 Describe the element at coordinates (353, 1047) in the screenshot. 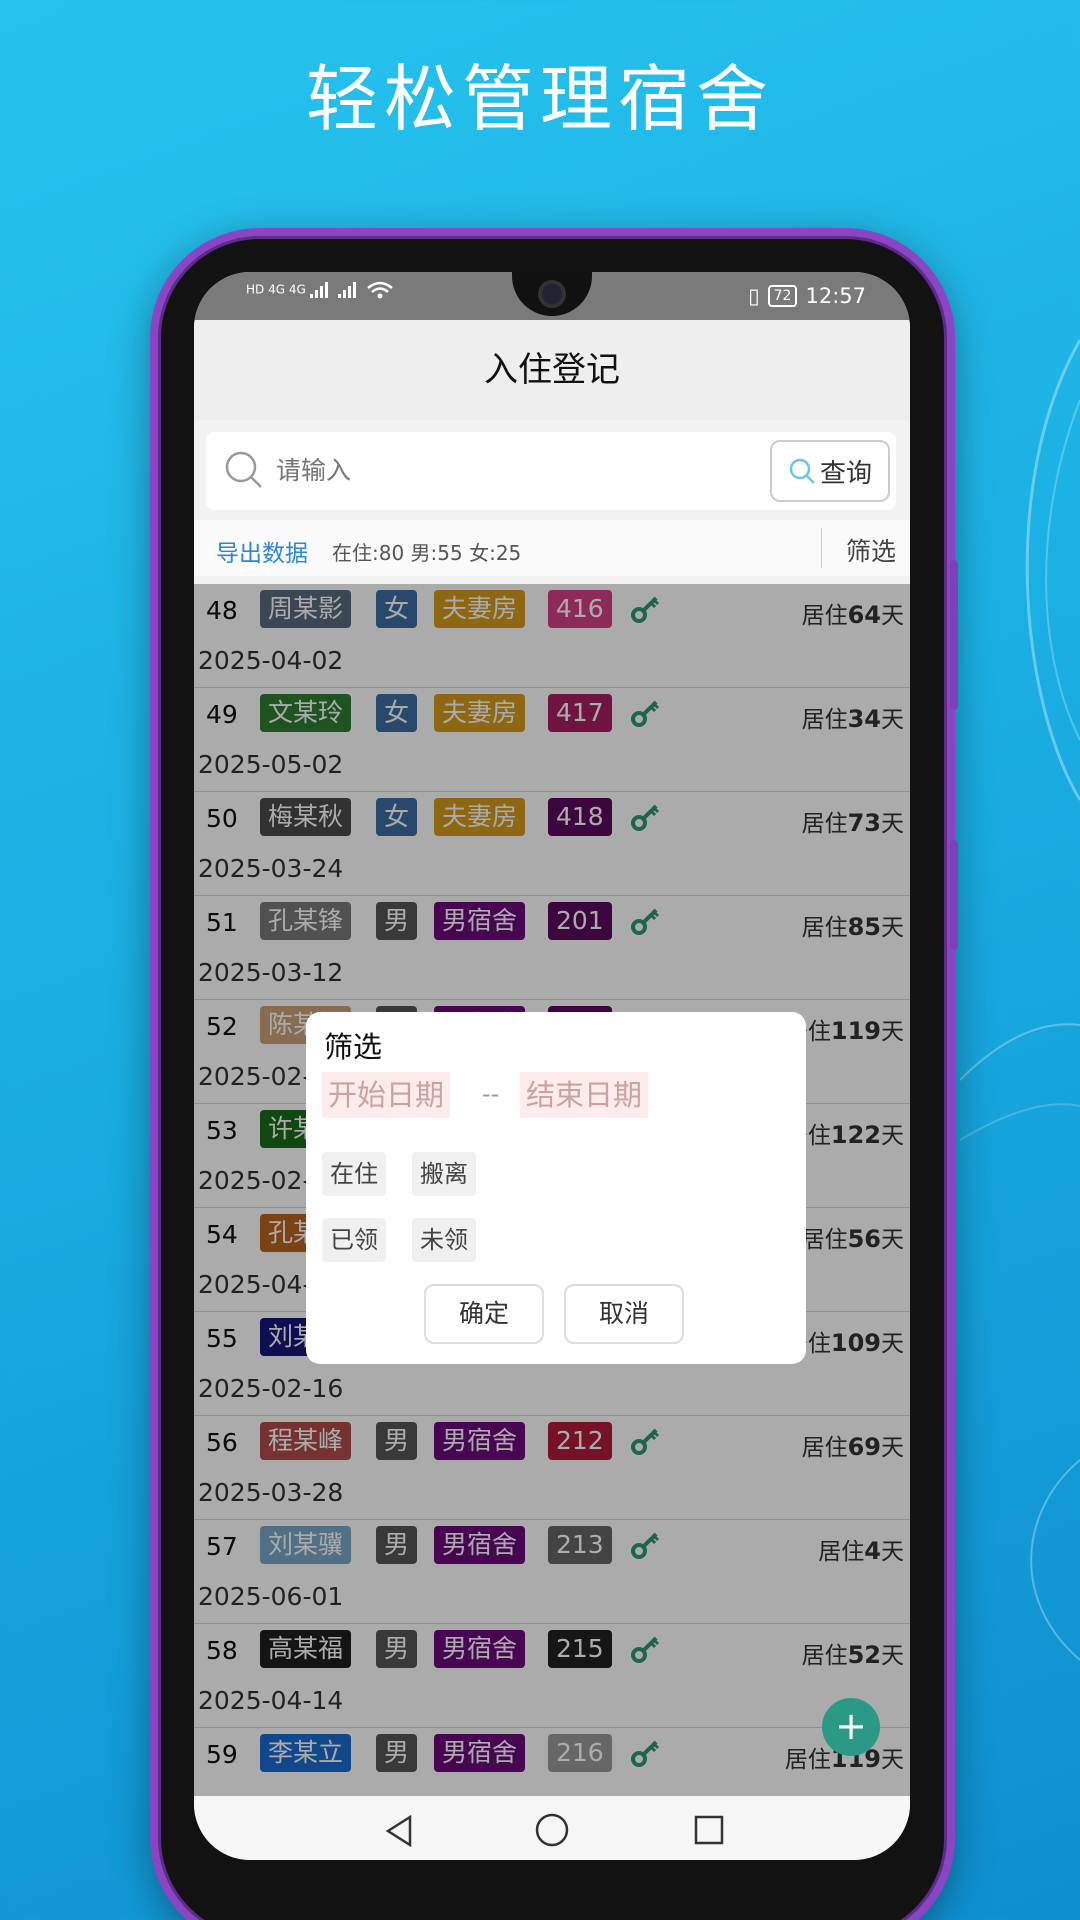

I see `dialog-title: 筛选` at that location.